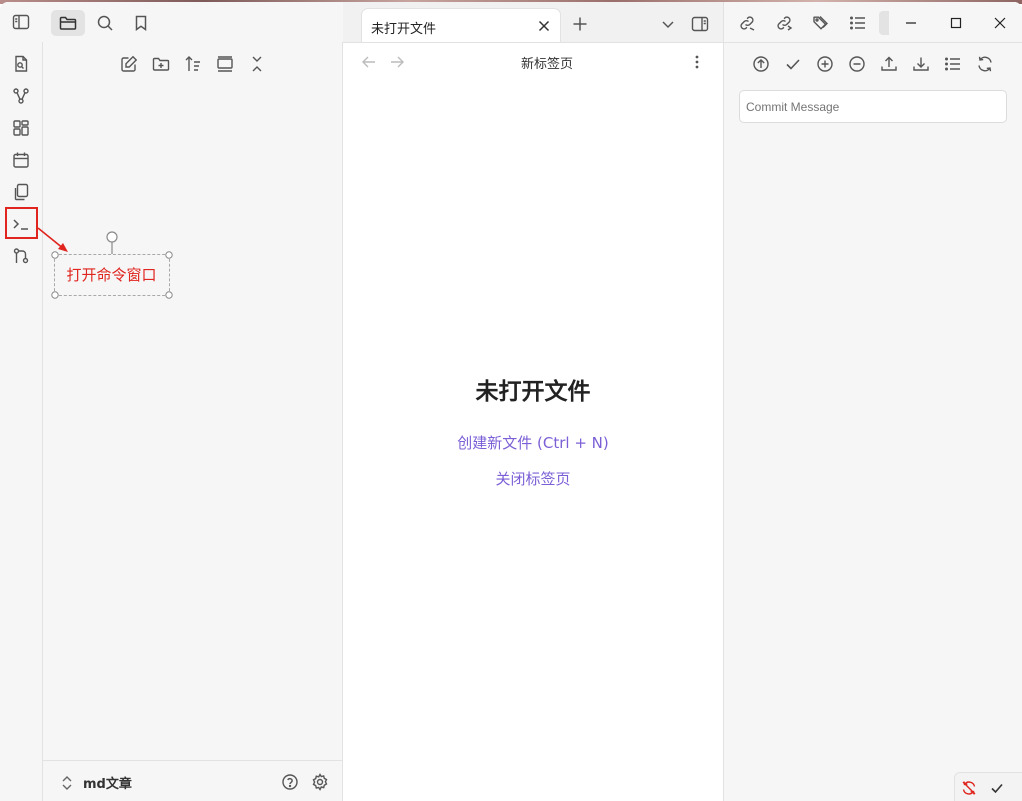  What do you see at coordinates (921, 64) in the screenshot?
I see `pull-icon` at bounding box center [921, 64].